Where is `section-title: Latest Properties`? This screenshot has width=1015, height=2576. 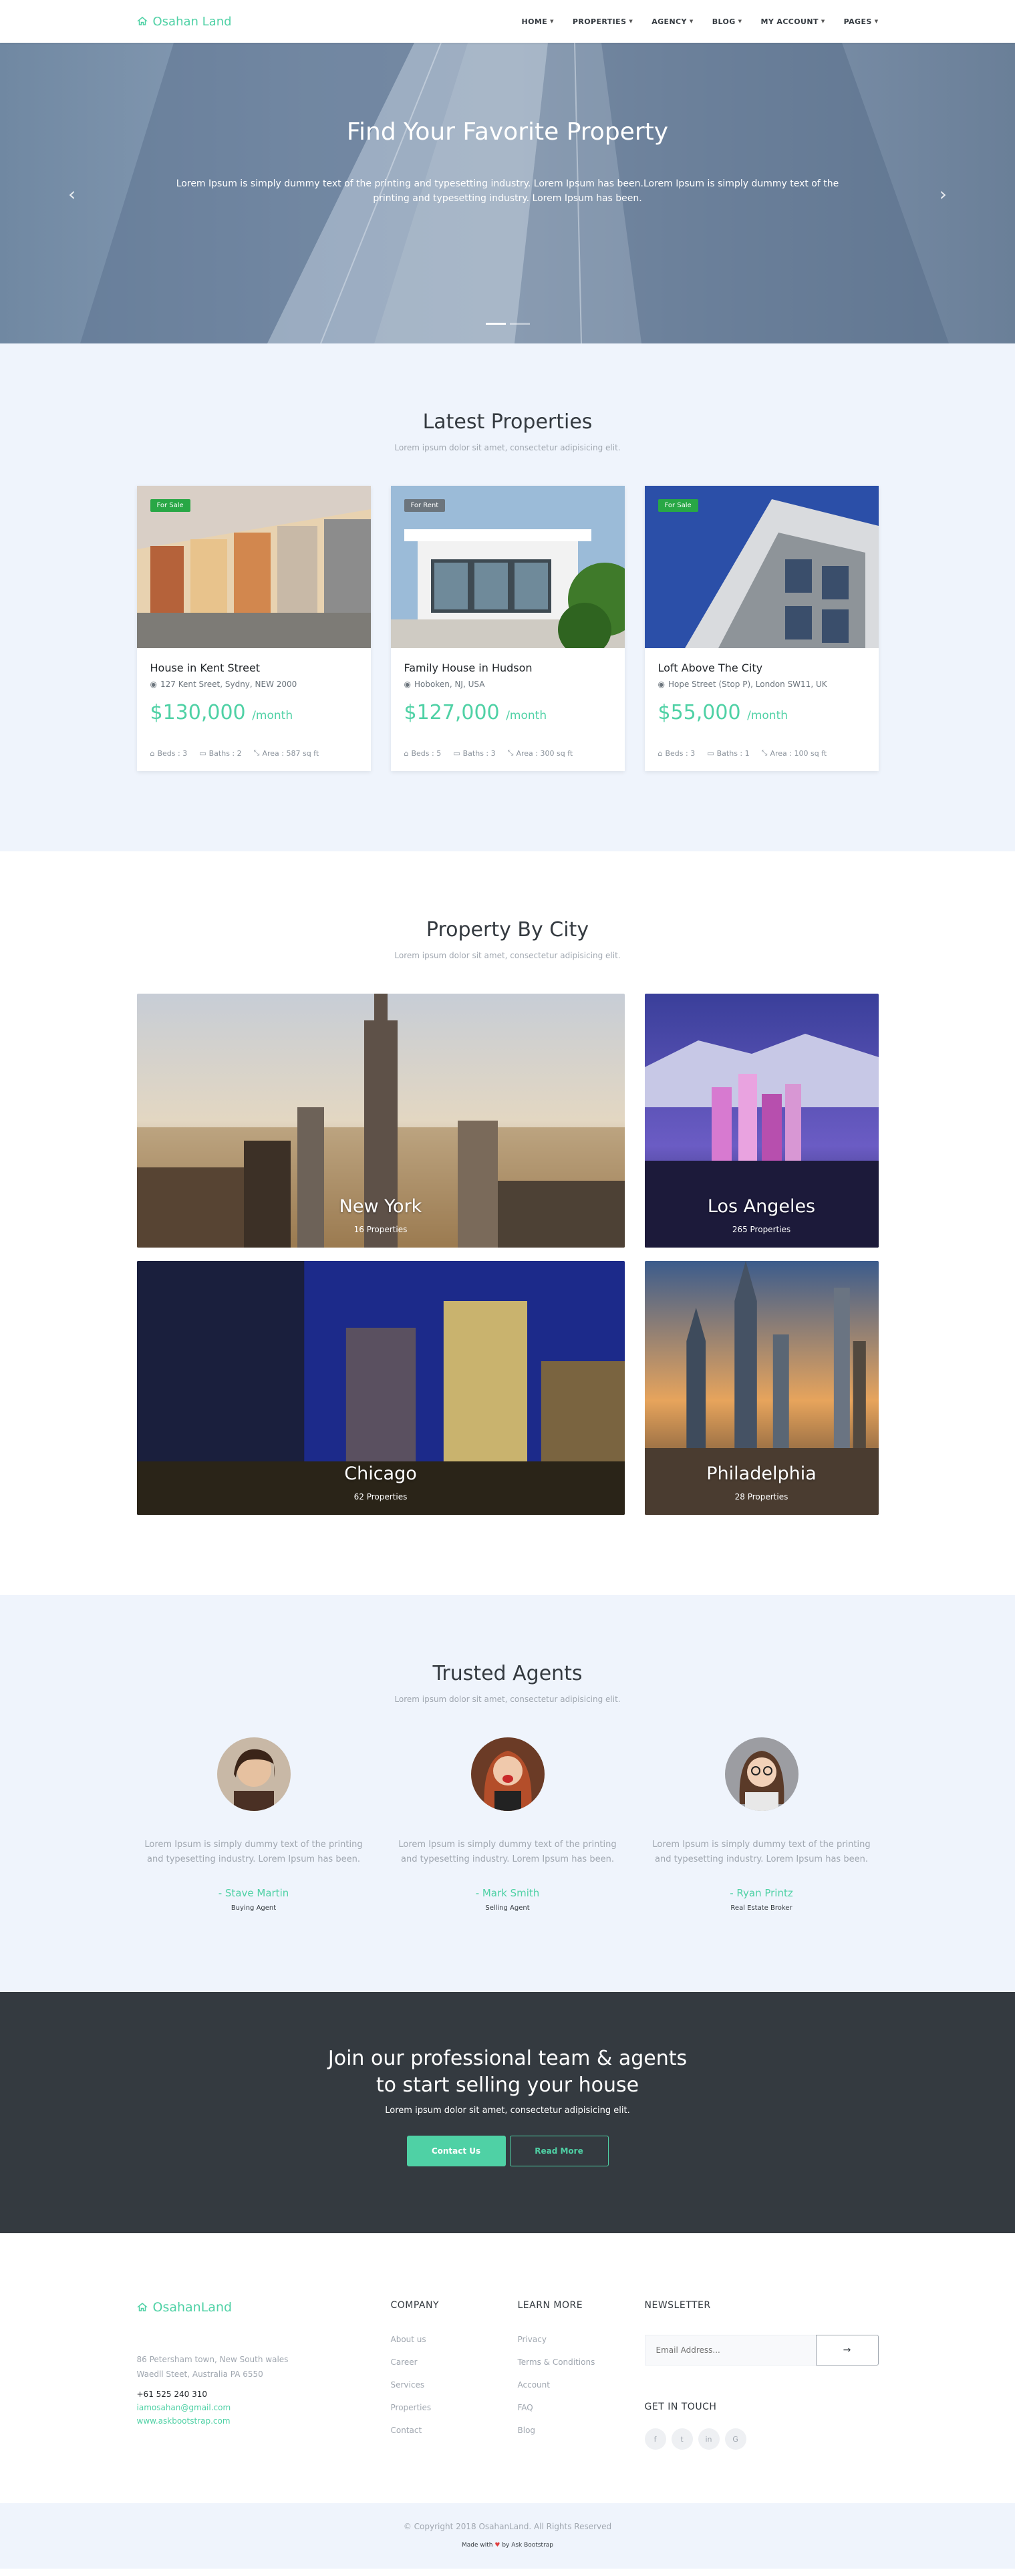
section-title: Latest Properties is located at coordinates (507, 422).